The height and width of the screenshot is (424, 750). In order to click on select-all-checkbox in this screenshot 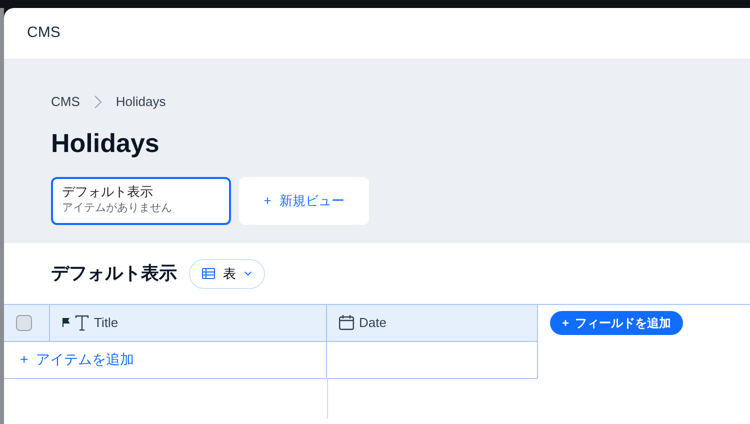, I will do `click(24, 322)`.